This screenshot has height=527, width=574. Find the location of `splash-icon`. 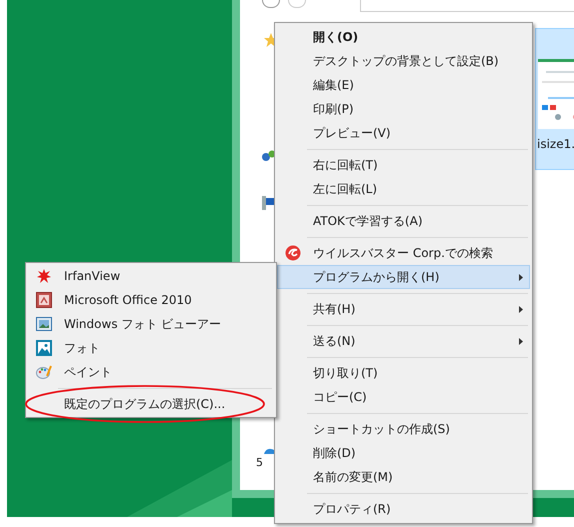

splash-icon is located at coordinates (44, 276).